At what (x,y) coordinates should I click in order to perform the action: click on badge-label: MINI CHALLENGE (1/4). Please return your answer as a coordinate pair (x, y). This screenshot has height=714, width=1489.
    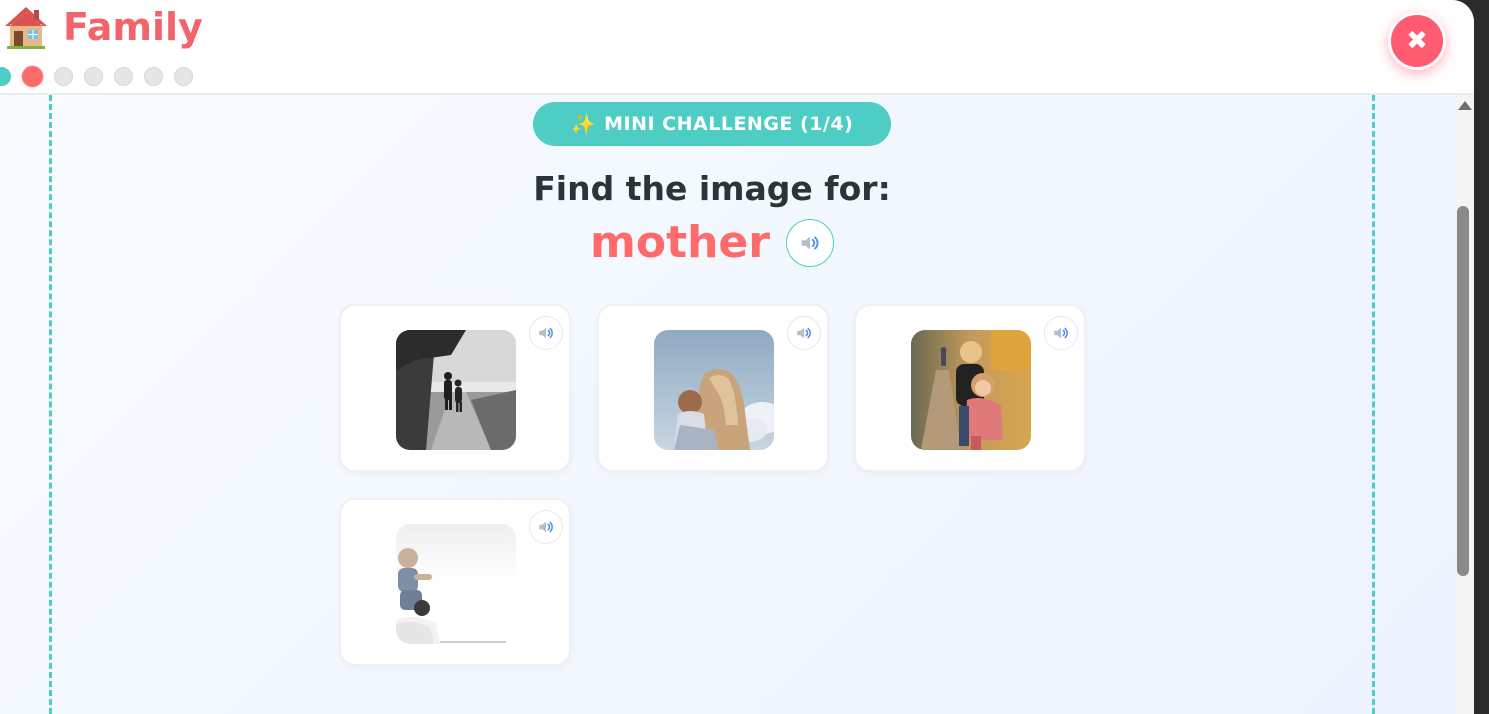
    Looking at the image, I should click on (729, 124).